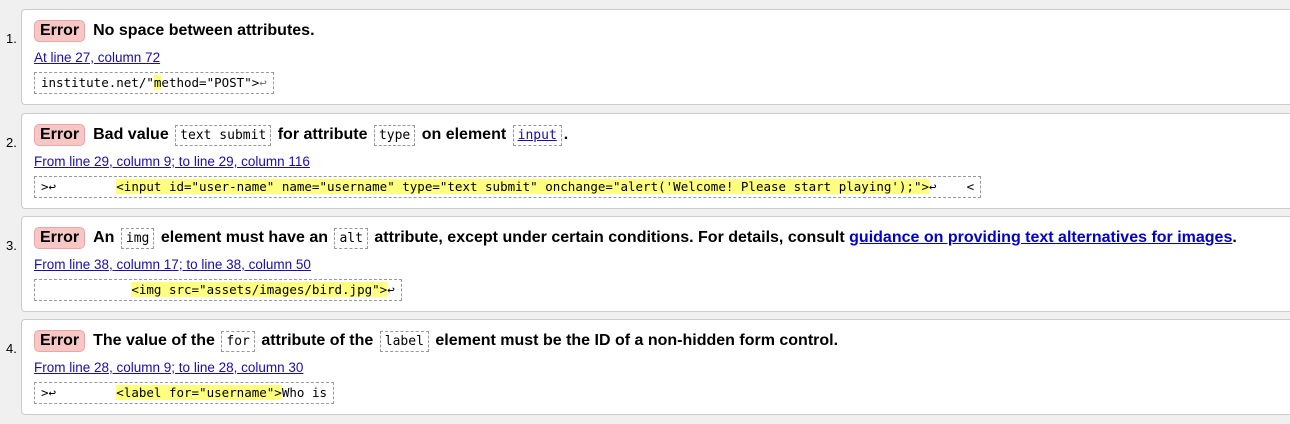 The width and height of the screenshot is (1290, 424). Describe the element at coordinates (952, 186) in the screenshot. I see `extract-text: ↩ <` at that location.